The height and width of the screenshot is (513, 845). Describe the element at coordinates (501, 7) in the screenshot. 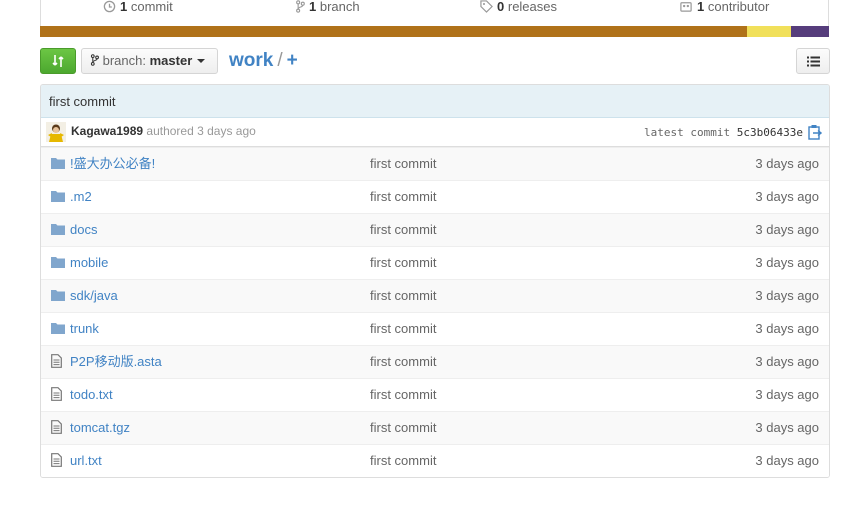

I see `release-count: 0` at that location.